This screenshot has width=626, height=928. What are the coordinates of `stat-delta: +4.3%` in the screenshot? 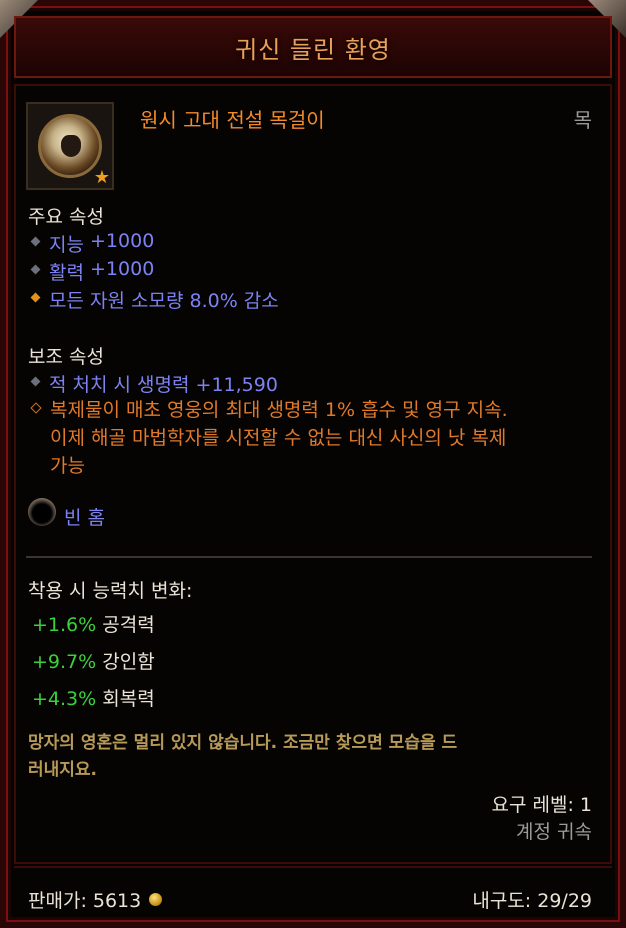 It's located at (64, 699).